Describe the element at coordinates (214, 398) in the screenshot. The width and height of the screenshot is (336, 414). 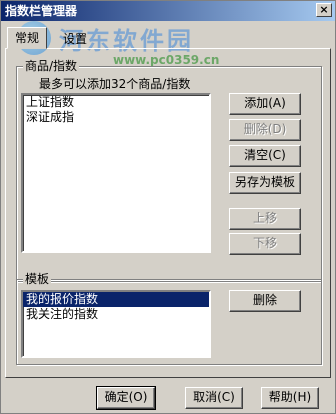
I see `cancel-button: 取消(C)` at that location.